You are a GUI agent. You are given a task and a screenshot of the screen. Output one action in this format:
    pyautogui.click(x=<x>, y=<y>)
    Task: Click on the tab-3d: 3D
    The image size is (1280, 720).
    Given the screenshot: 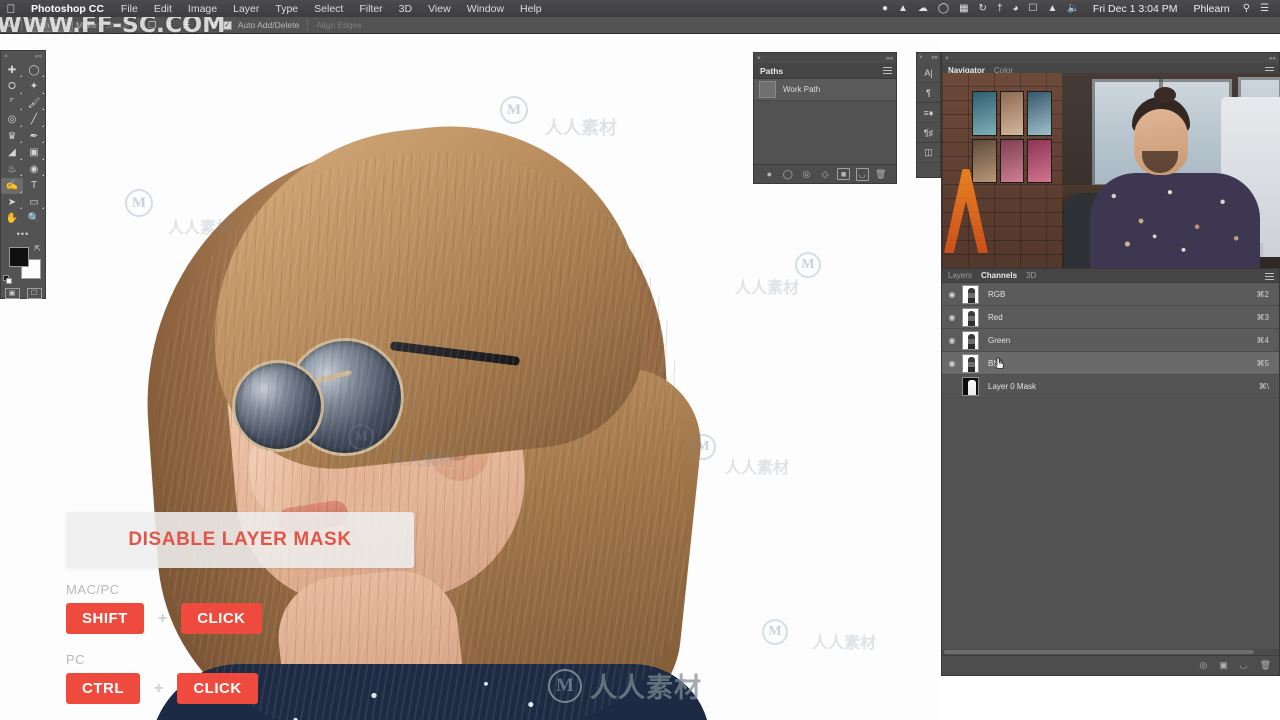 What is the action you would take?
    pyautogui.click(x=1031, y=275)
    